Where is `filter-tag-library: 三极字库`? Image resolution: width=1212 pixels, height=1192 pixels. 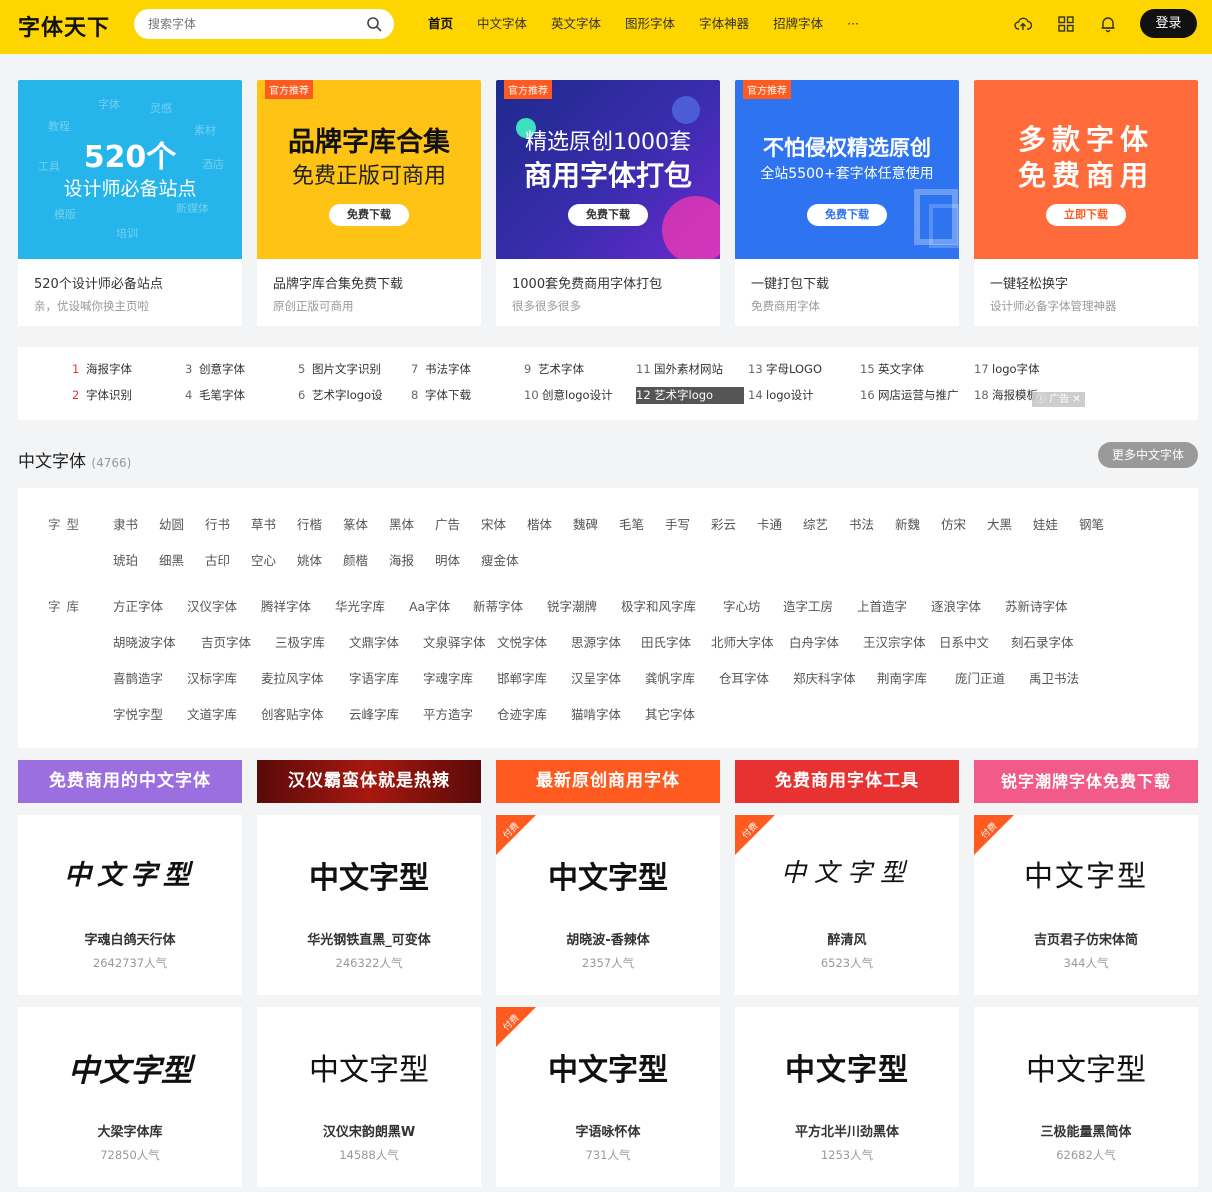
filter-tag-library: 三极字库 is located at coordinates (300, 641).